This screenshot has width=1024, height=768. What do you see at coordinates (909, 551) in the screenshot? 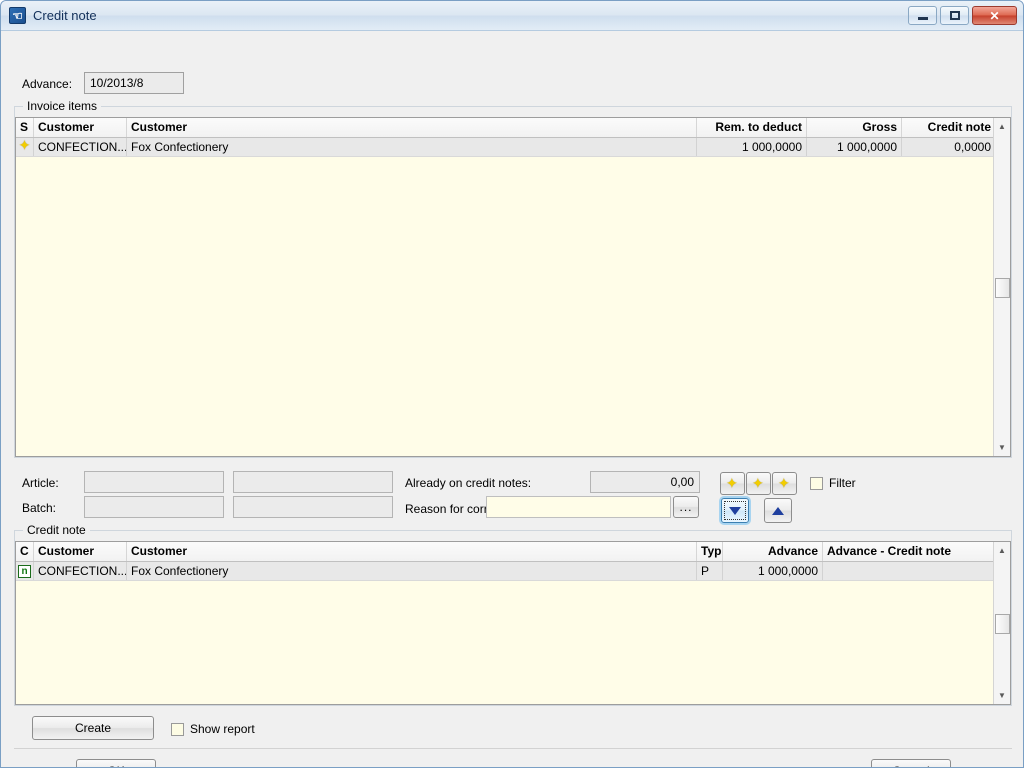
I see `column-header-advance-minus-credit: Advance - Credit note` at bounding box center [909, 551].